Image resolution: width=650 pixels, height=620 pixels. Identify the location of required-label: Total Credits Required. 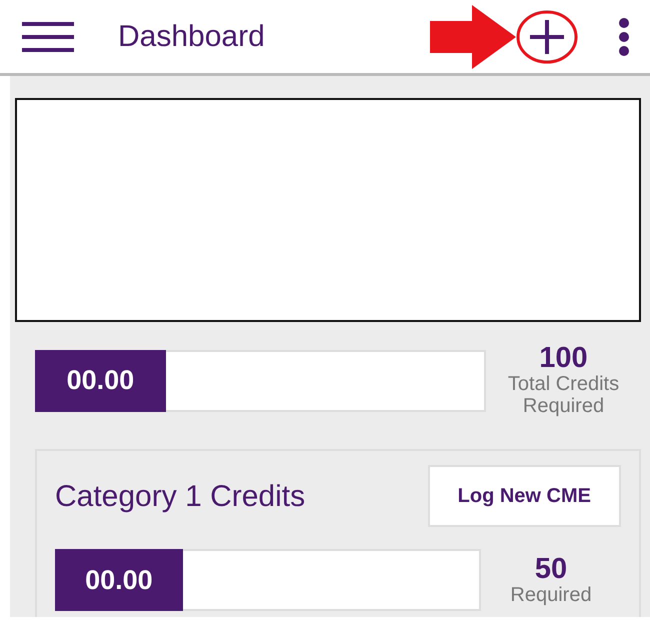
(563, 395).